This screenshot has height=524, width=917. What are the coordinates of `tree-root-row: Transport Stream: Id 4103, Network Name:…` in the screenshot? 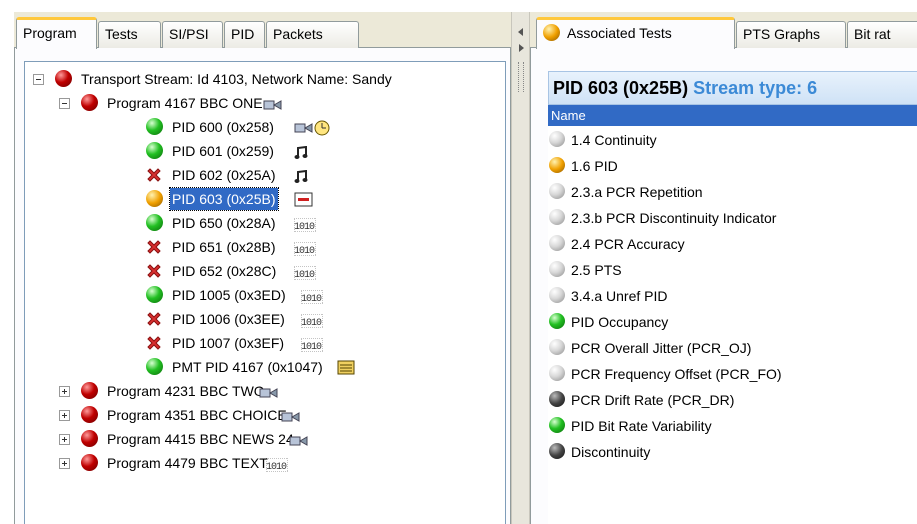 It's located at (265, 79).